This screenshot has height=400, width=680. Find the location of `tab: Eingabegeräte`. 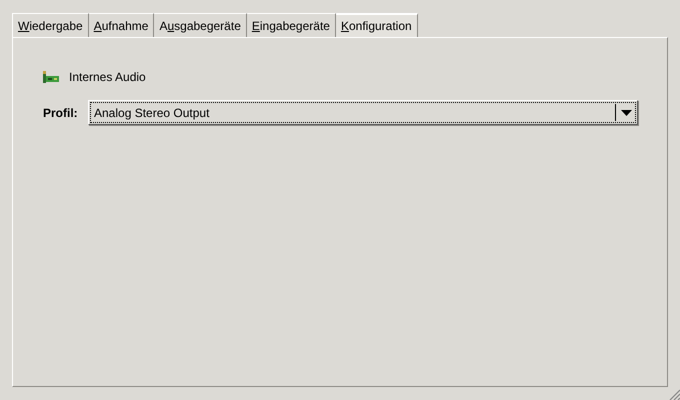

tab: Eingabegeräte is located at coordinates (291, 25).